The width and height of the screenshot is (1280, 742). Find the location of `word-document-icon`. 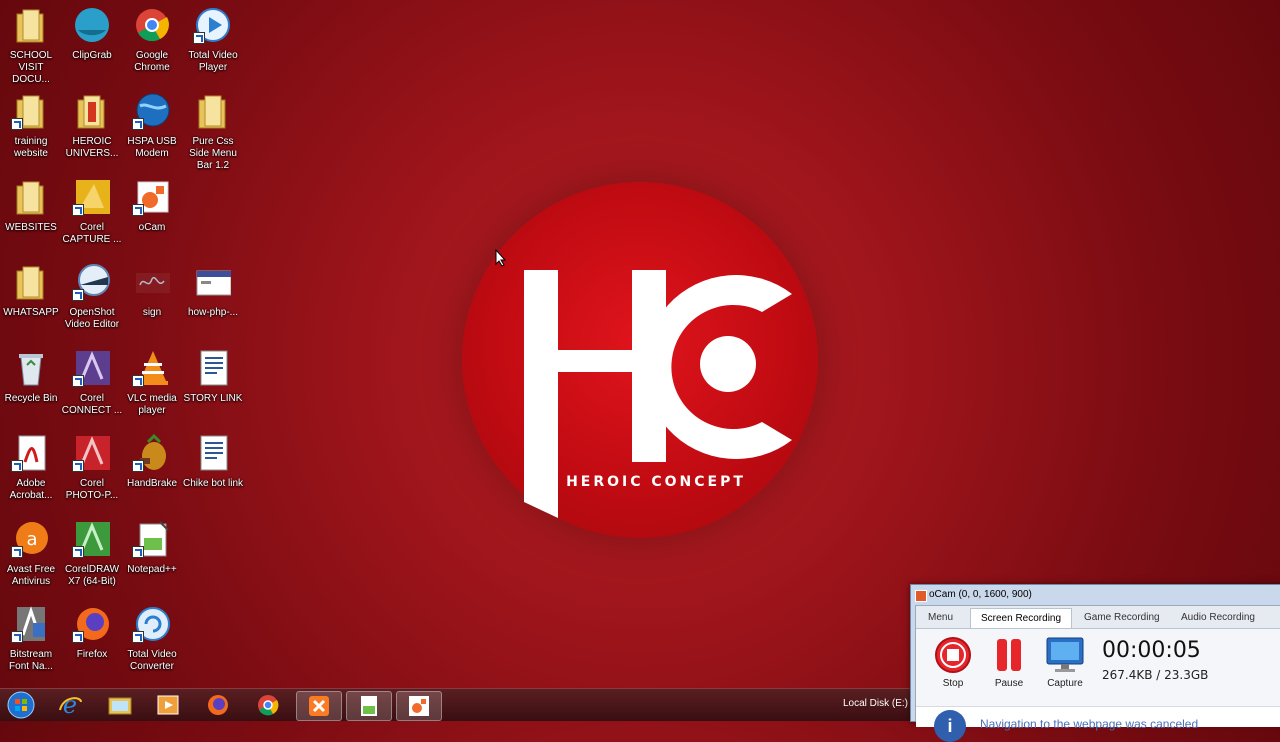

word-document-icon is located at coordinates (213, 368).